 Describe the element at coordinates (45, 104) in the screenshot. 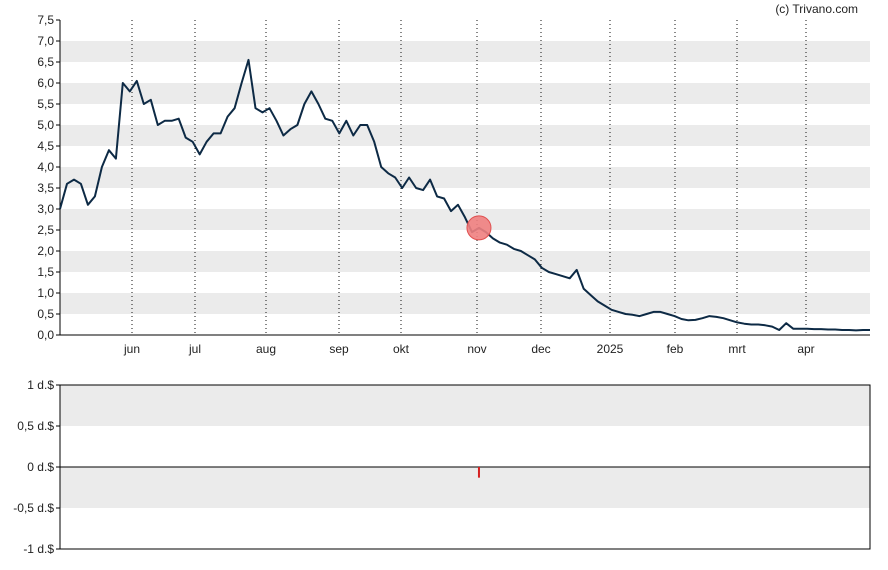

I see `y-tick-label: 5,5` at that location.